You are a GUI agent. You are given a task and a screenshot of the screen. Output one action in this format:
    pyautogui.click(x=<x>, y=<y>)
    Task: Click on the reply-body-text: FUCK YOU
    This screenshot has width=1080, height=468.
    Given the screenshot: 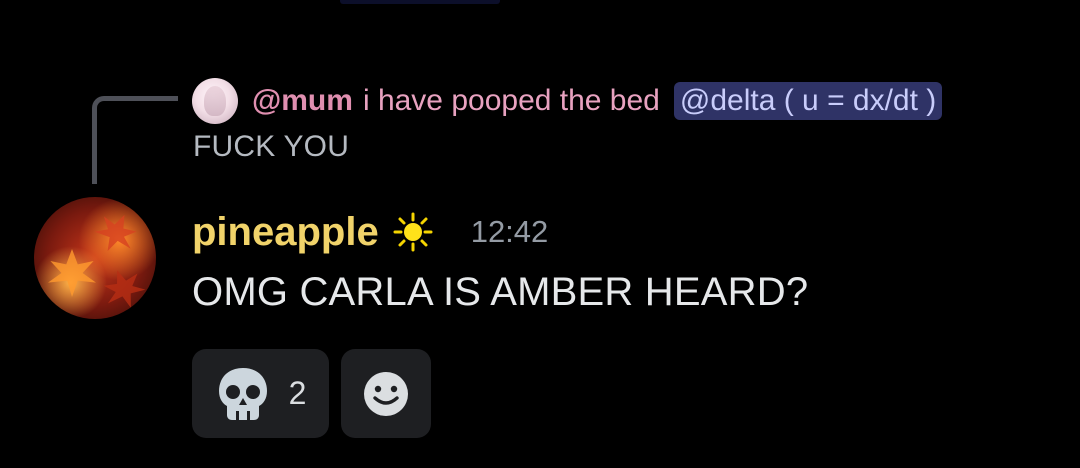 What is the action you would take?
    pyautogui.click(x=271, y=146)
    